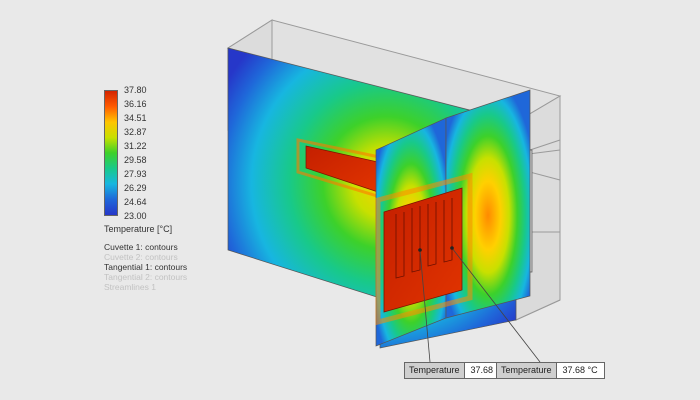  What do you see at coordinates (135, 132) in the screenshot?
I see `legend-tick: 32.87` at bounding box center [135, 132].